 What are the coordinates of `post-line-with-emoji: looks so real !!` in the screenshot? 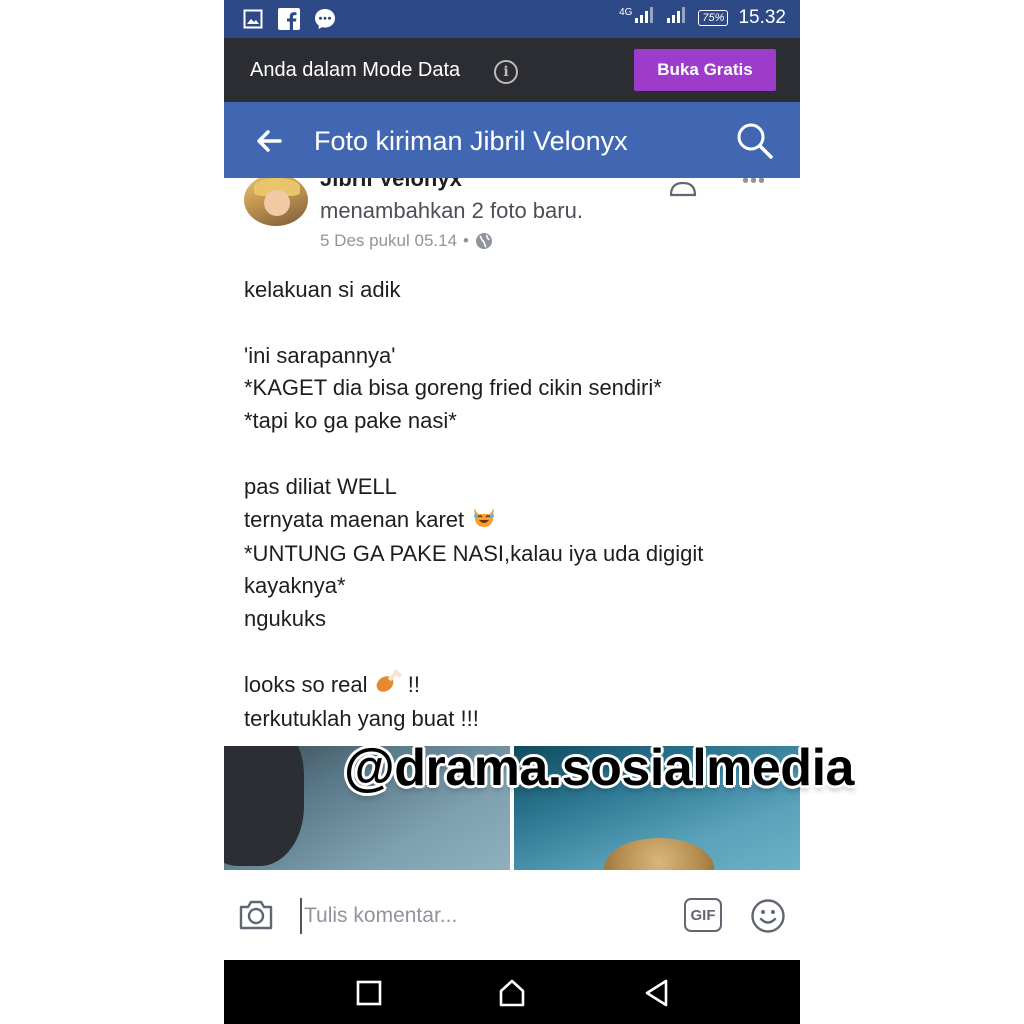 It's located at (514, 686).